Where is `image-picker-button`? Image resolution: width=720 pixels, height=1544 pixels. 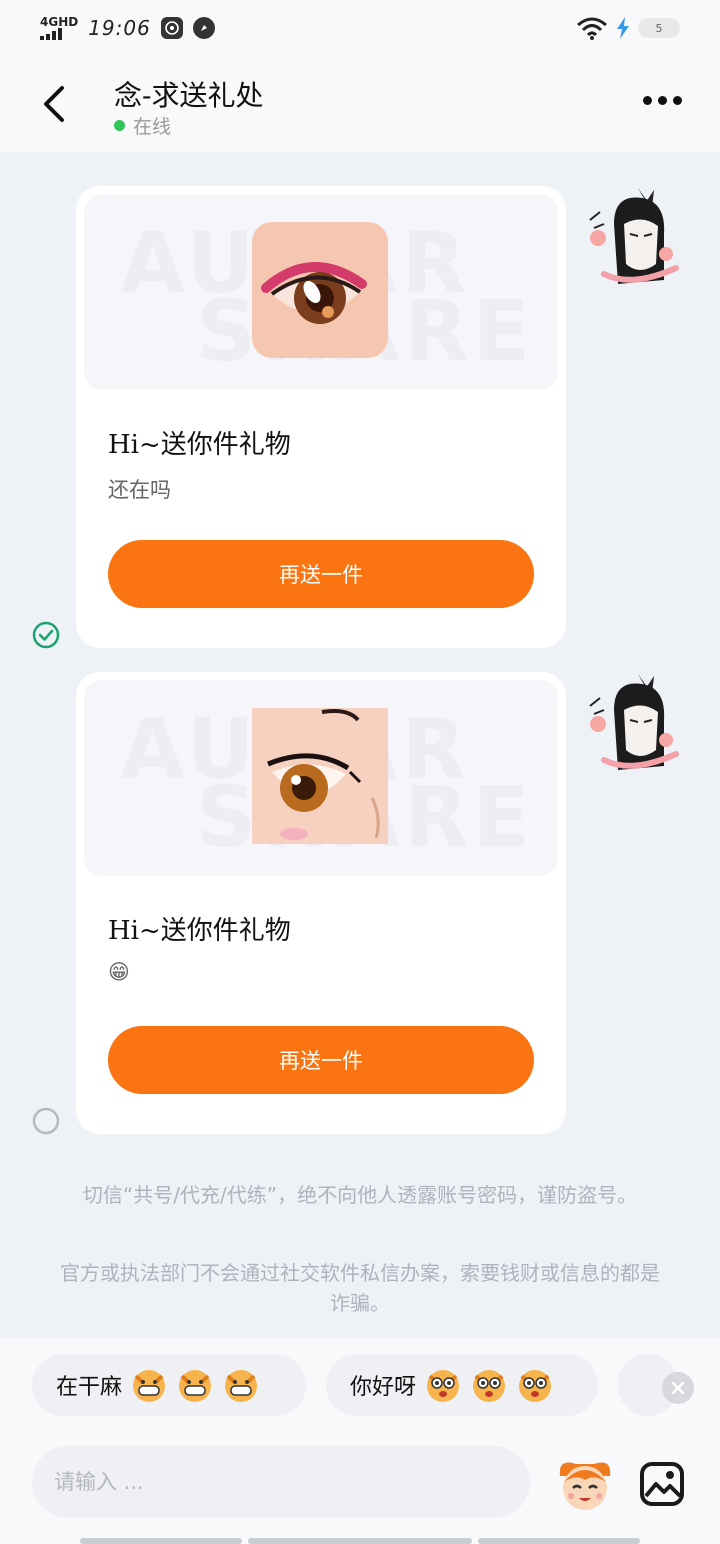
image-picker-button is located at coordinates (662, 1484).